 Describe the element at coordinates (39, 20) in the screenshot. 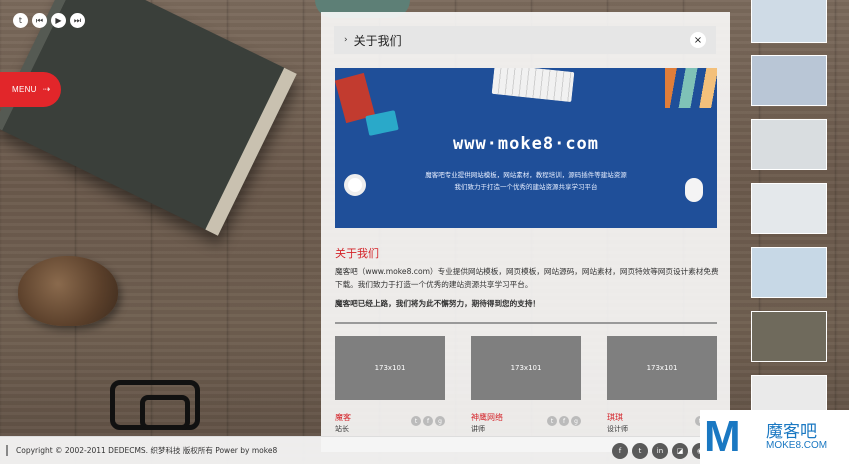

I see `skip-back-icon: ⏮` at that location.